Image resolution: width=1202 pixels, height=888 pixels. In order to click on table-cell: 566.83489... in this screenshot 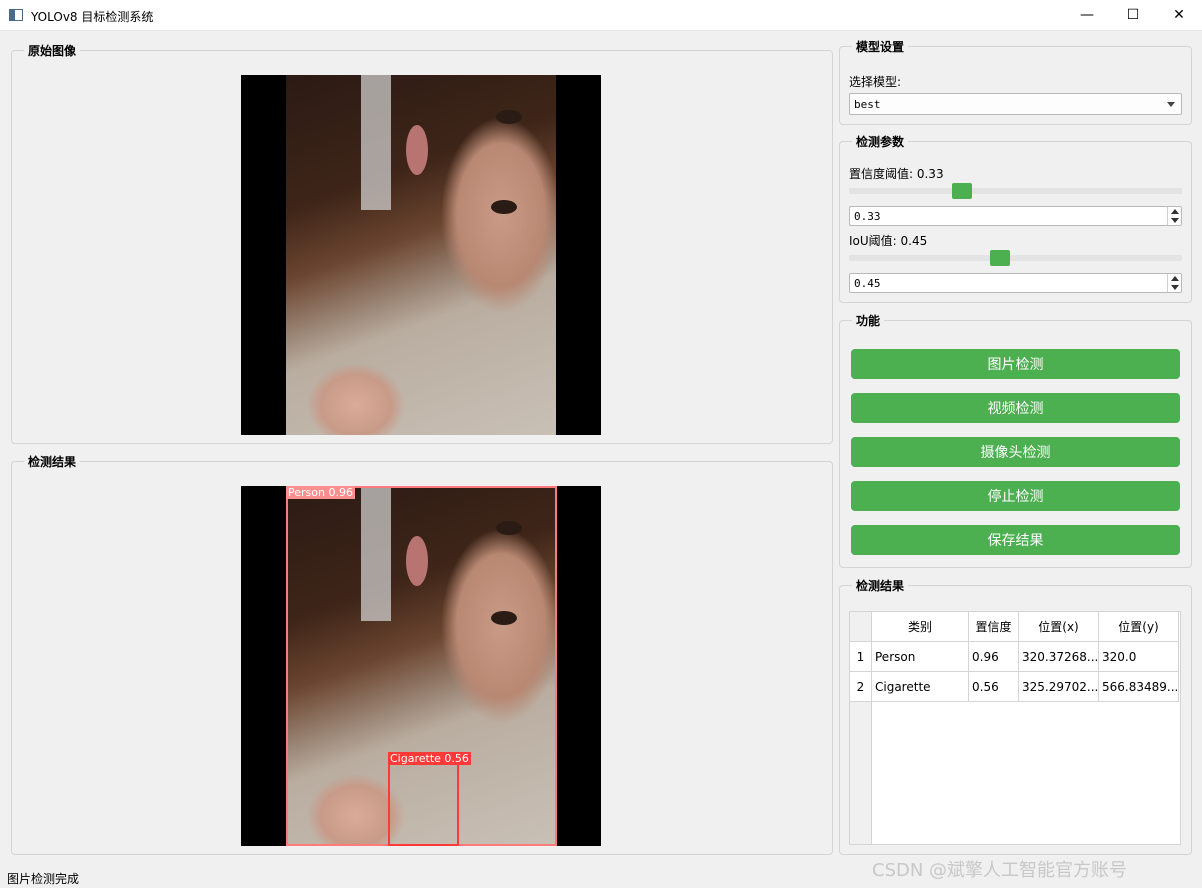, I will do `click(1139, 687)`.